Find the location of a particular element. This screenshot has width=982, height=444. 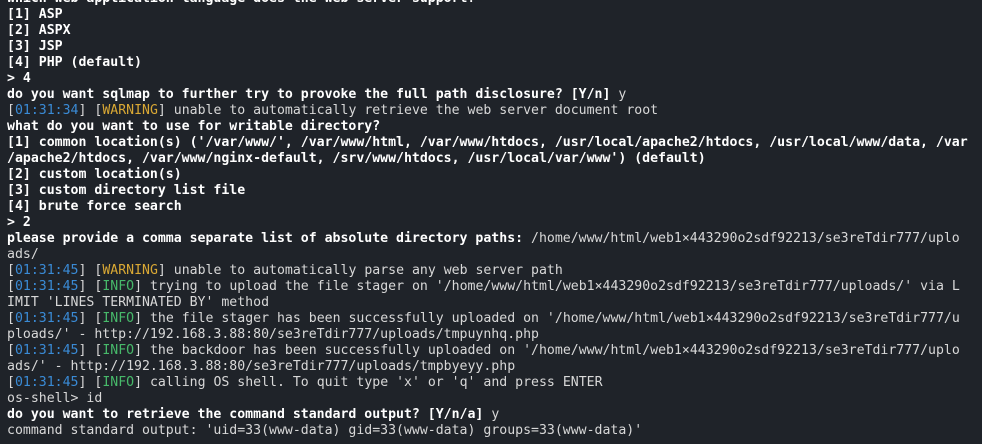

terminal-line: [1] ASP is located at coordinates (487, 15).